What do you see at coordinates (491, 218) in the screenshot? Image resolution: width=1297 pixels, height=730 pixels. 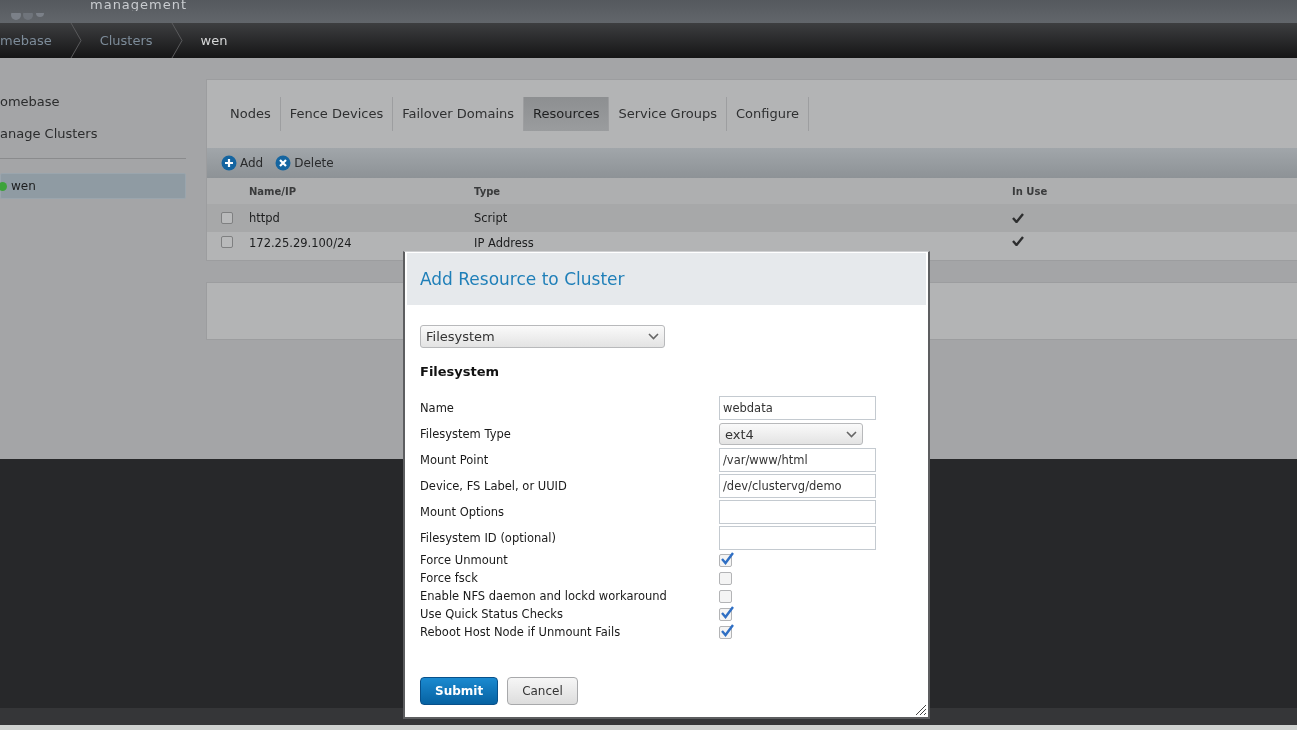 I see `table-cell-text: Script` at bounding box center [491, 218].